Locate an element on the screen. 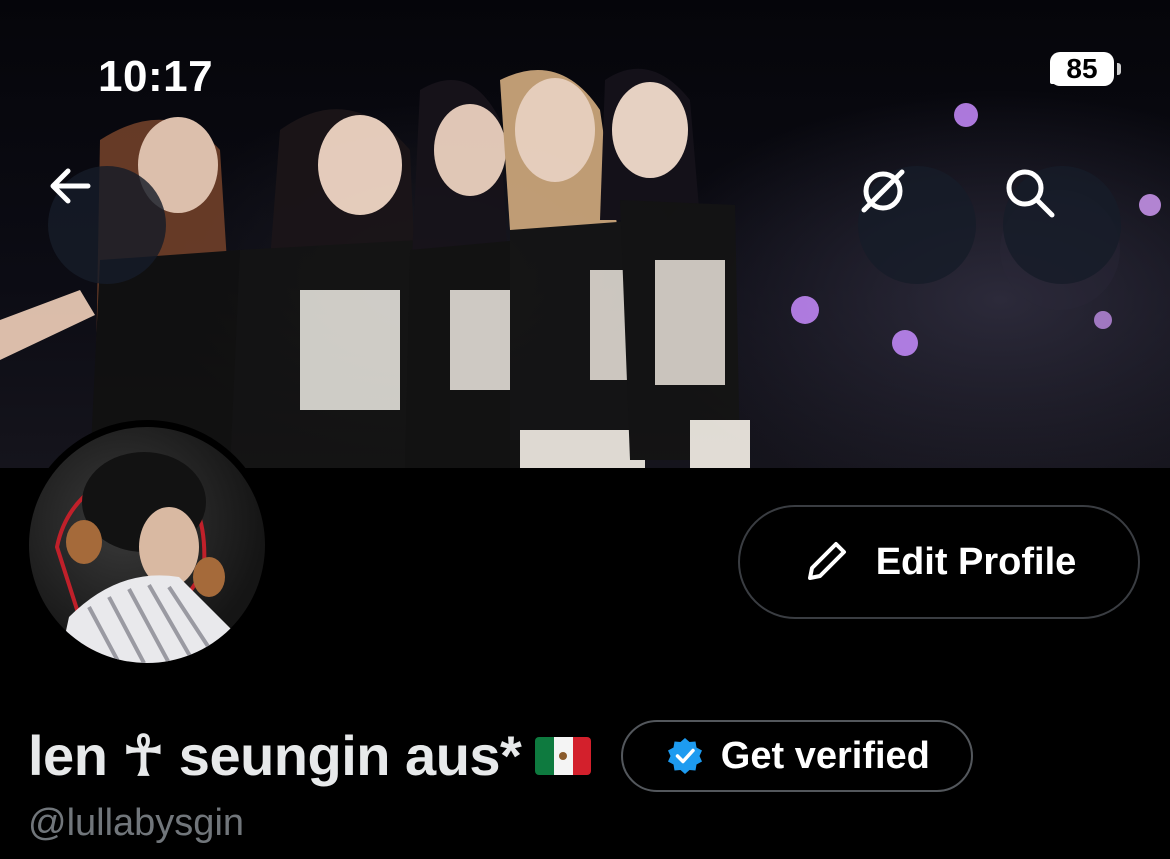  search-icon is located at coordinates (1030, 193).